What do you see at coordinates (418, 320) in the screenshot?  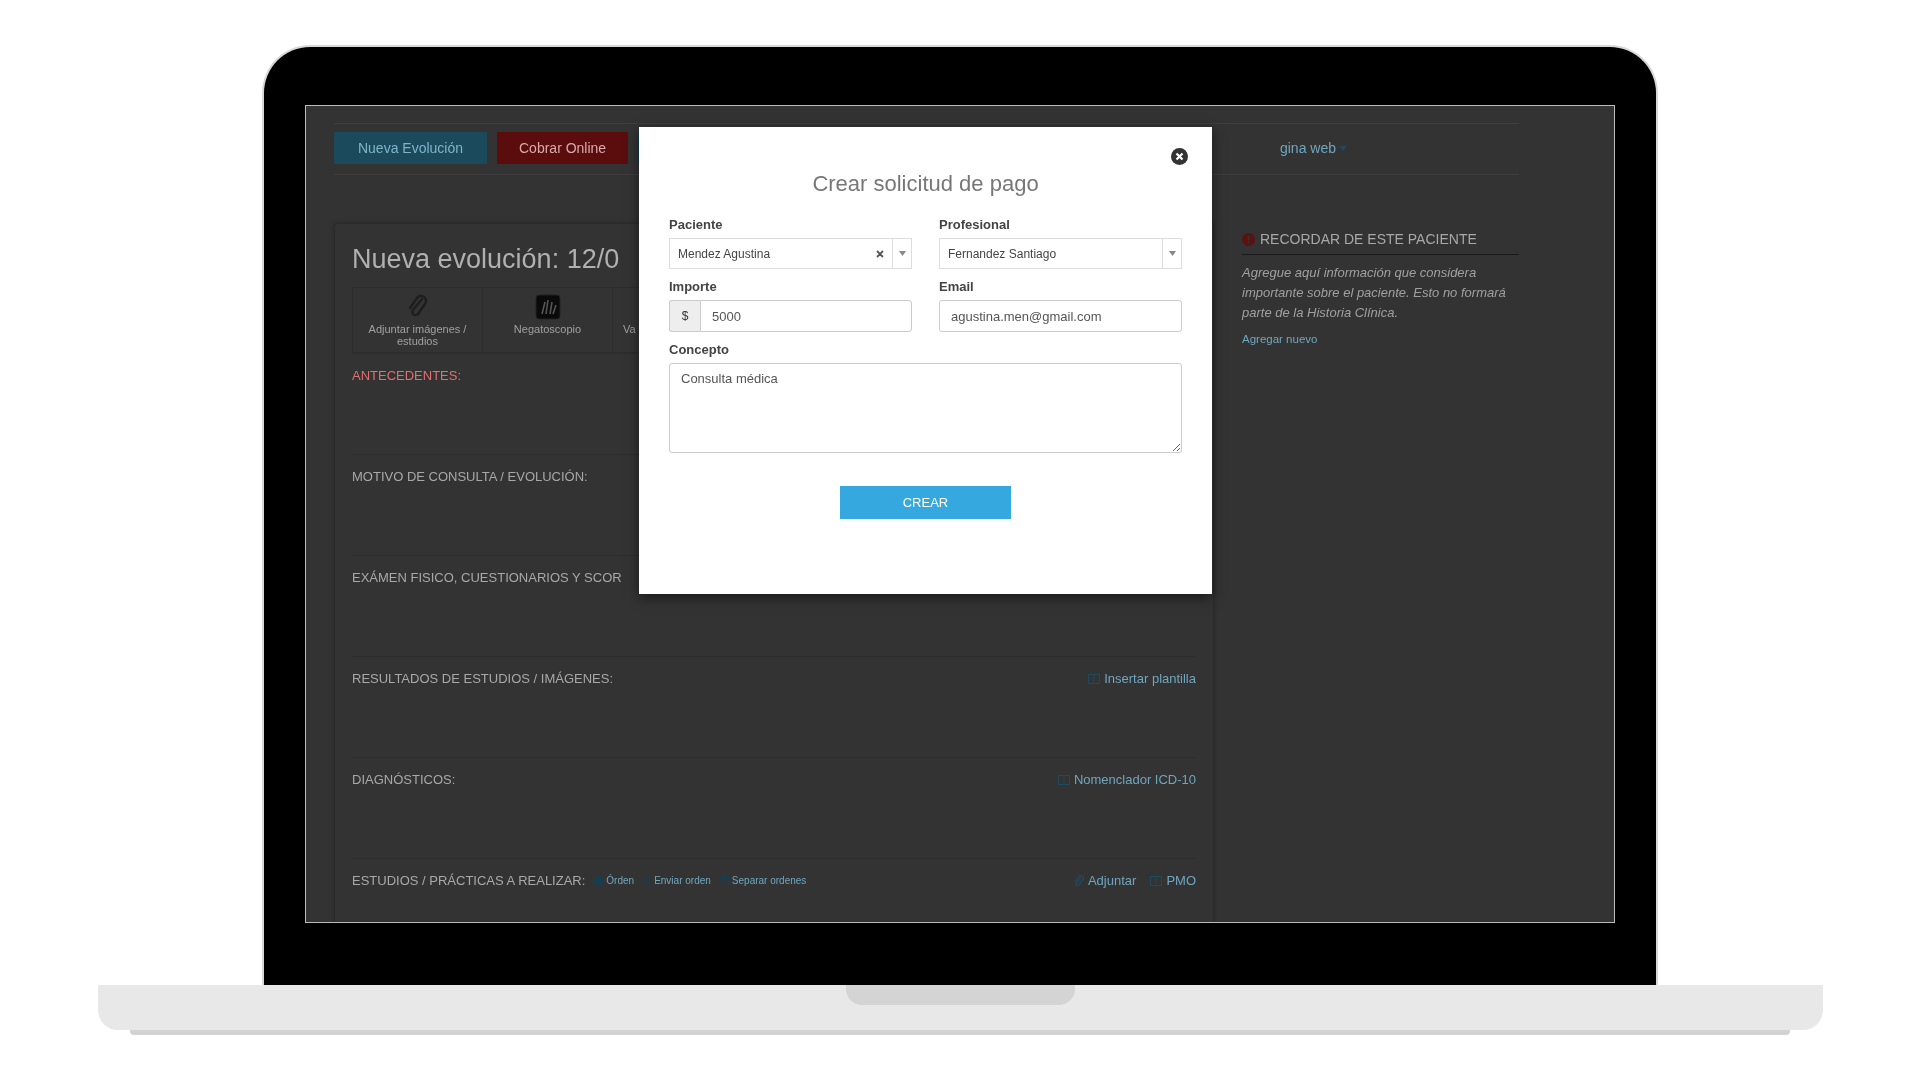 I see `tool-tile: Adjuntar imágenes / estudios` at bounding box center [418, 320].